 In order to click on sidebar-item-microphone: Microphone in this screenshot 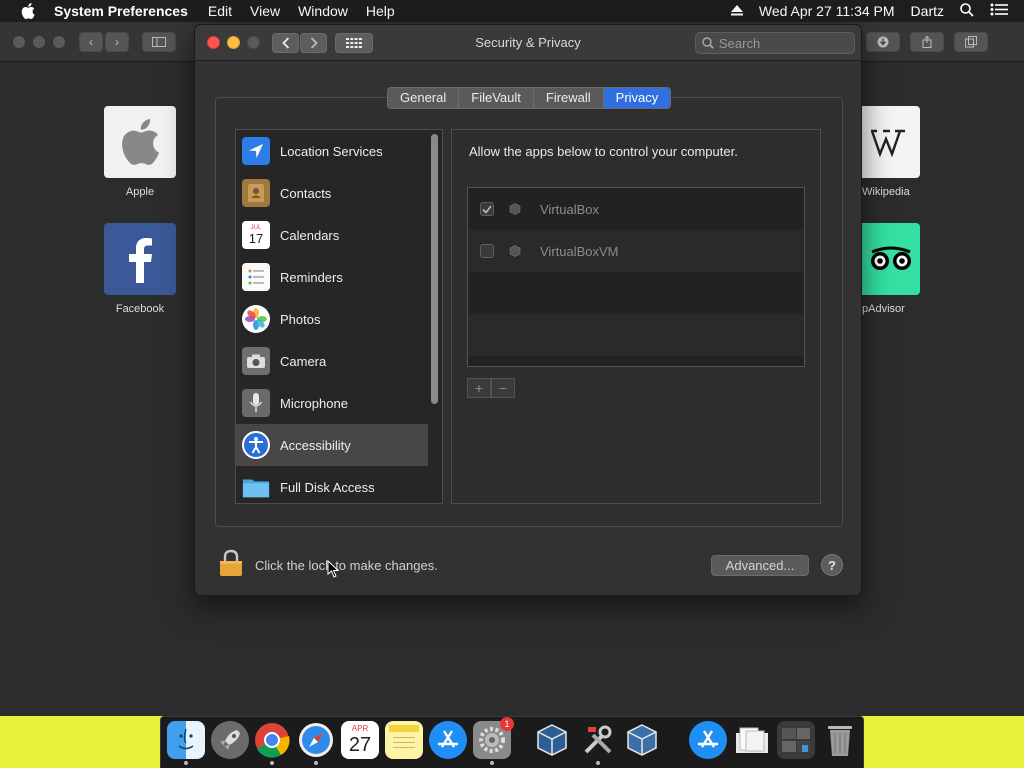, I will do `click(332, 403)`.